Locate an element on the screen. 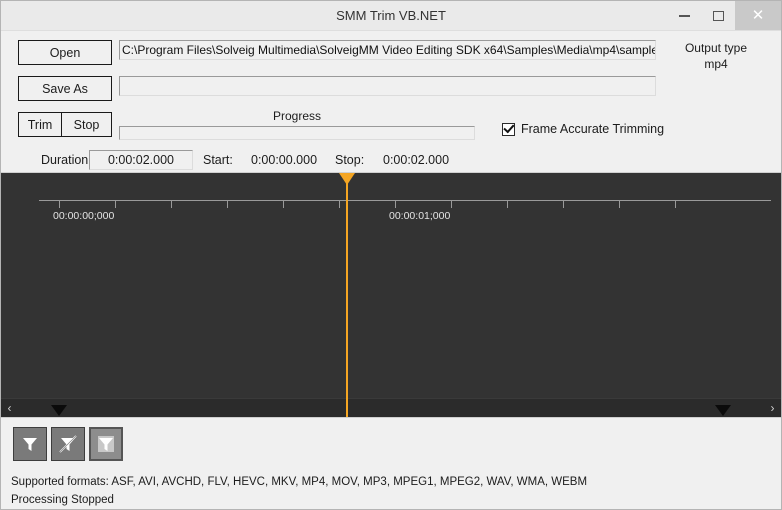 The height and width of the screenshot is (510, 782). playhead-handle-icon is located at coordinates (347, 179).